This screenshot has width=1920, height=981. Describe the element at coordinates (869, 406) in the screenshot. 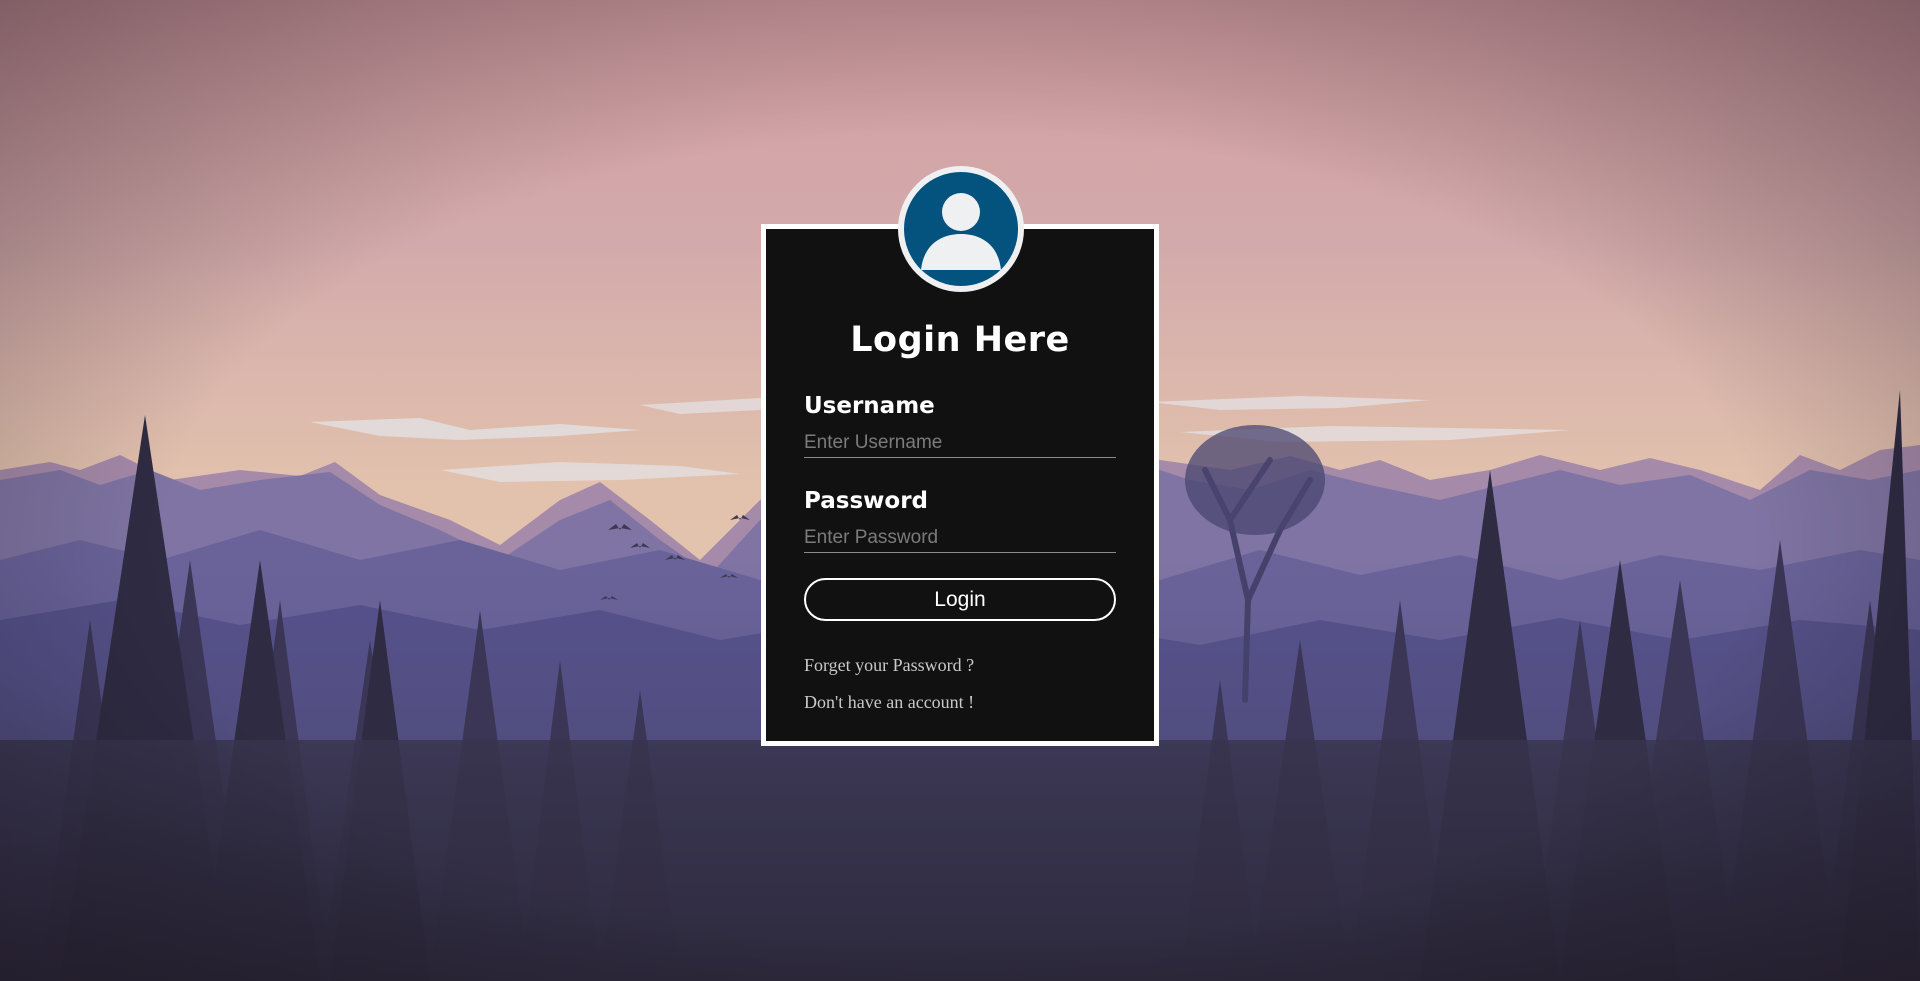

I see `username-label: Username` at that location.